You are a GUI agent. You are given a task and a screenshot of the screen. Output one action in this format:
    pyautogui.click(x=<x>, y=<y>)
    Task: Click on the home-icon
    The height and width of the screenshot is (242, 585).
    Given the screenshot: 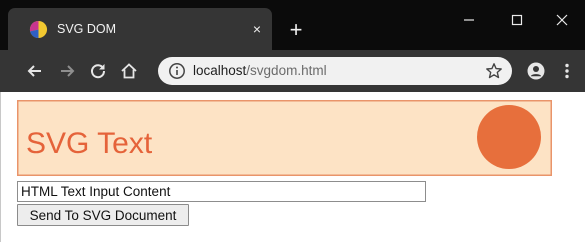 What is the action you would take?
    pyautogui.click(x=129, y=71)
    